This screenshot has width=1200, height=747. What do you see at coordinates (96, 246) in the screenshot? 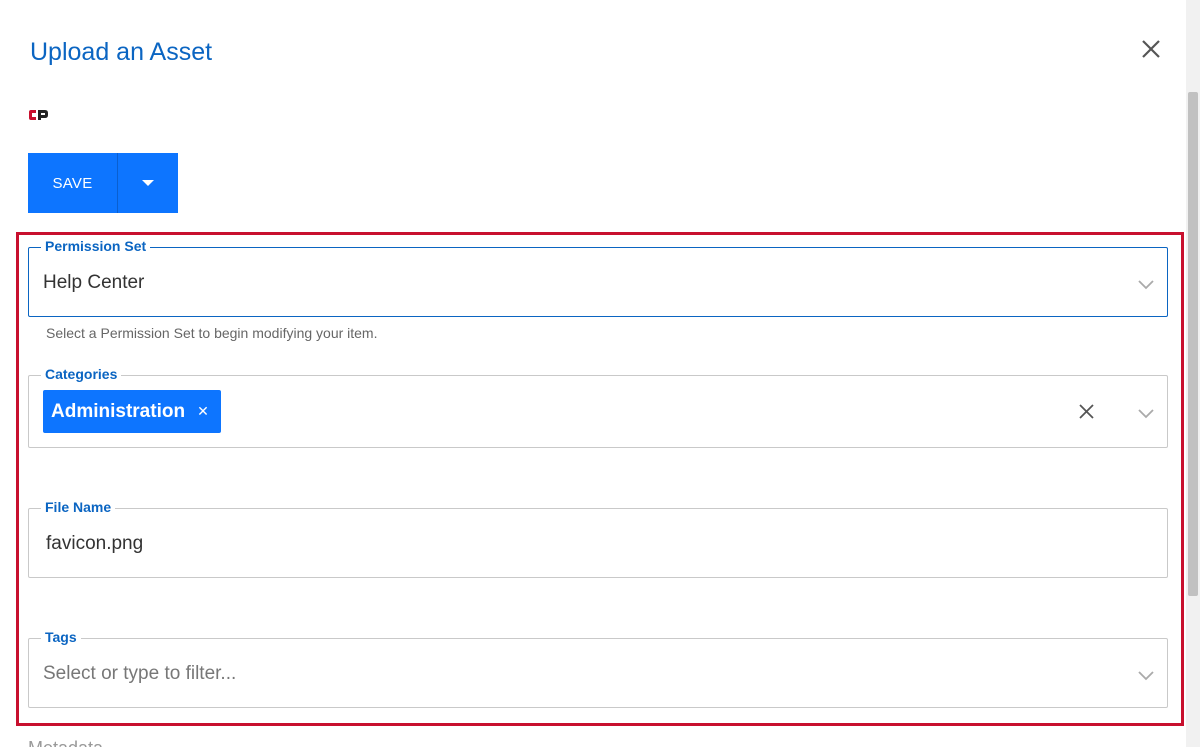
I see `permission-set-label: Permission Set` at bounding box center [96, 246].